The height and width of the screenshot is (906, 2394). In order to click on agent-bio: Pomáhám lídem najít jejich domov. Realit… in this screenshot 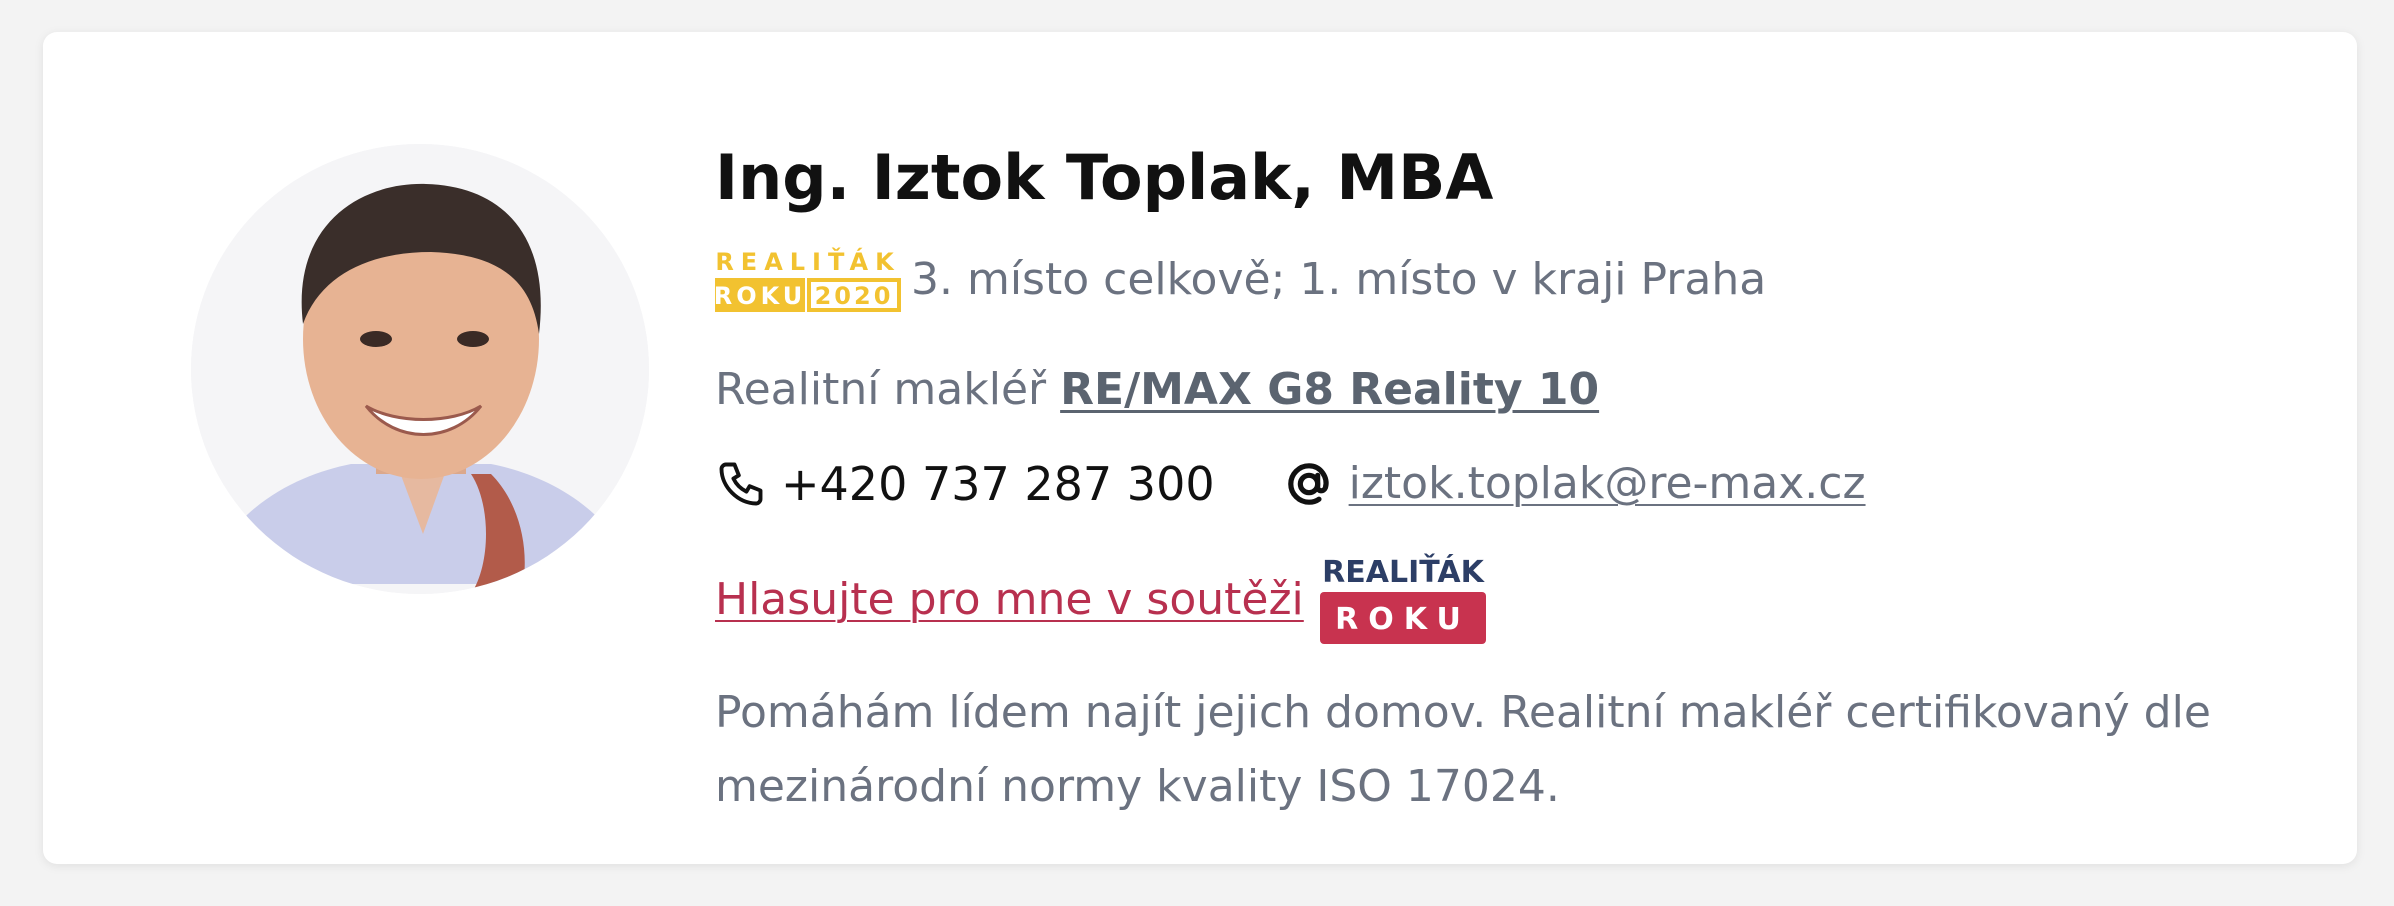, I will do `click(1463, 749)`.